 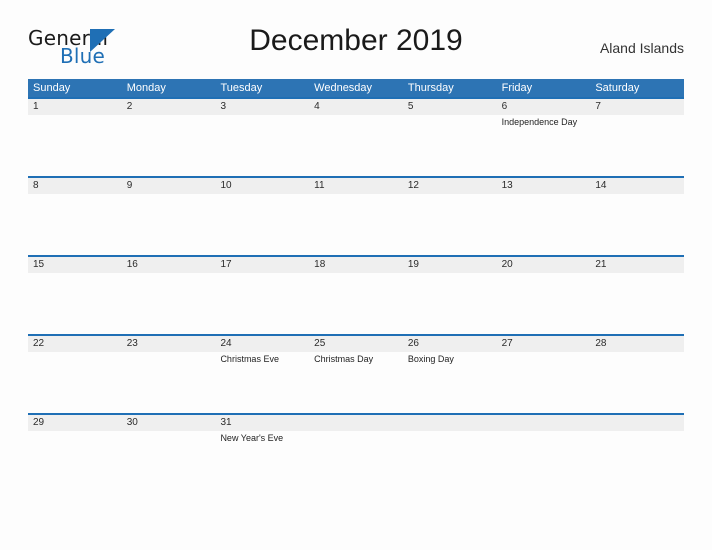 I want to click on page-header: General Blue December 2019 Aland Islands, so click(x=356, y=33).